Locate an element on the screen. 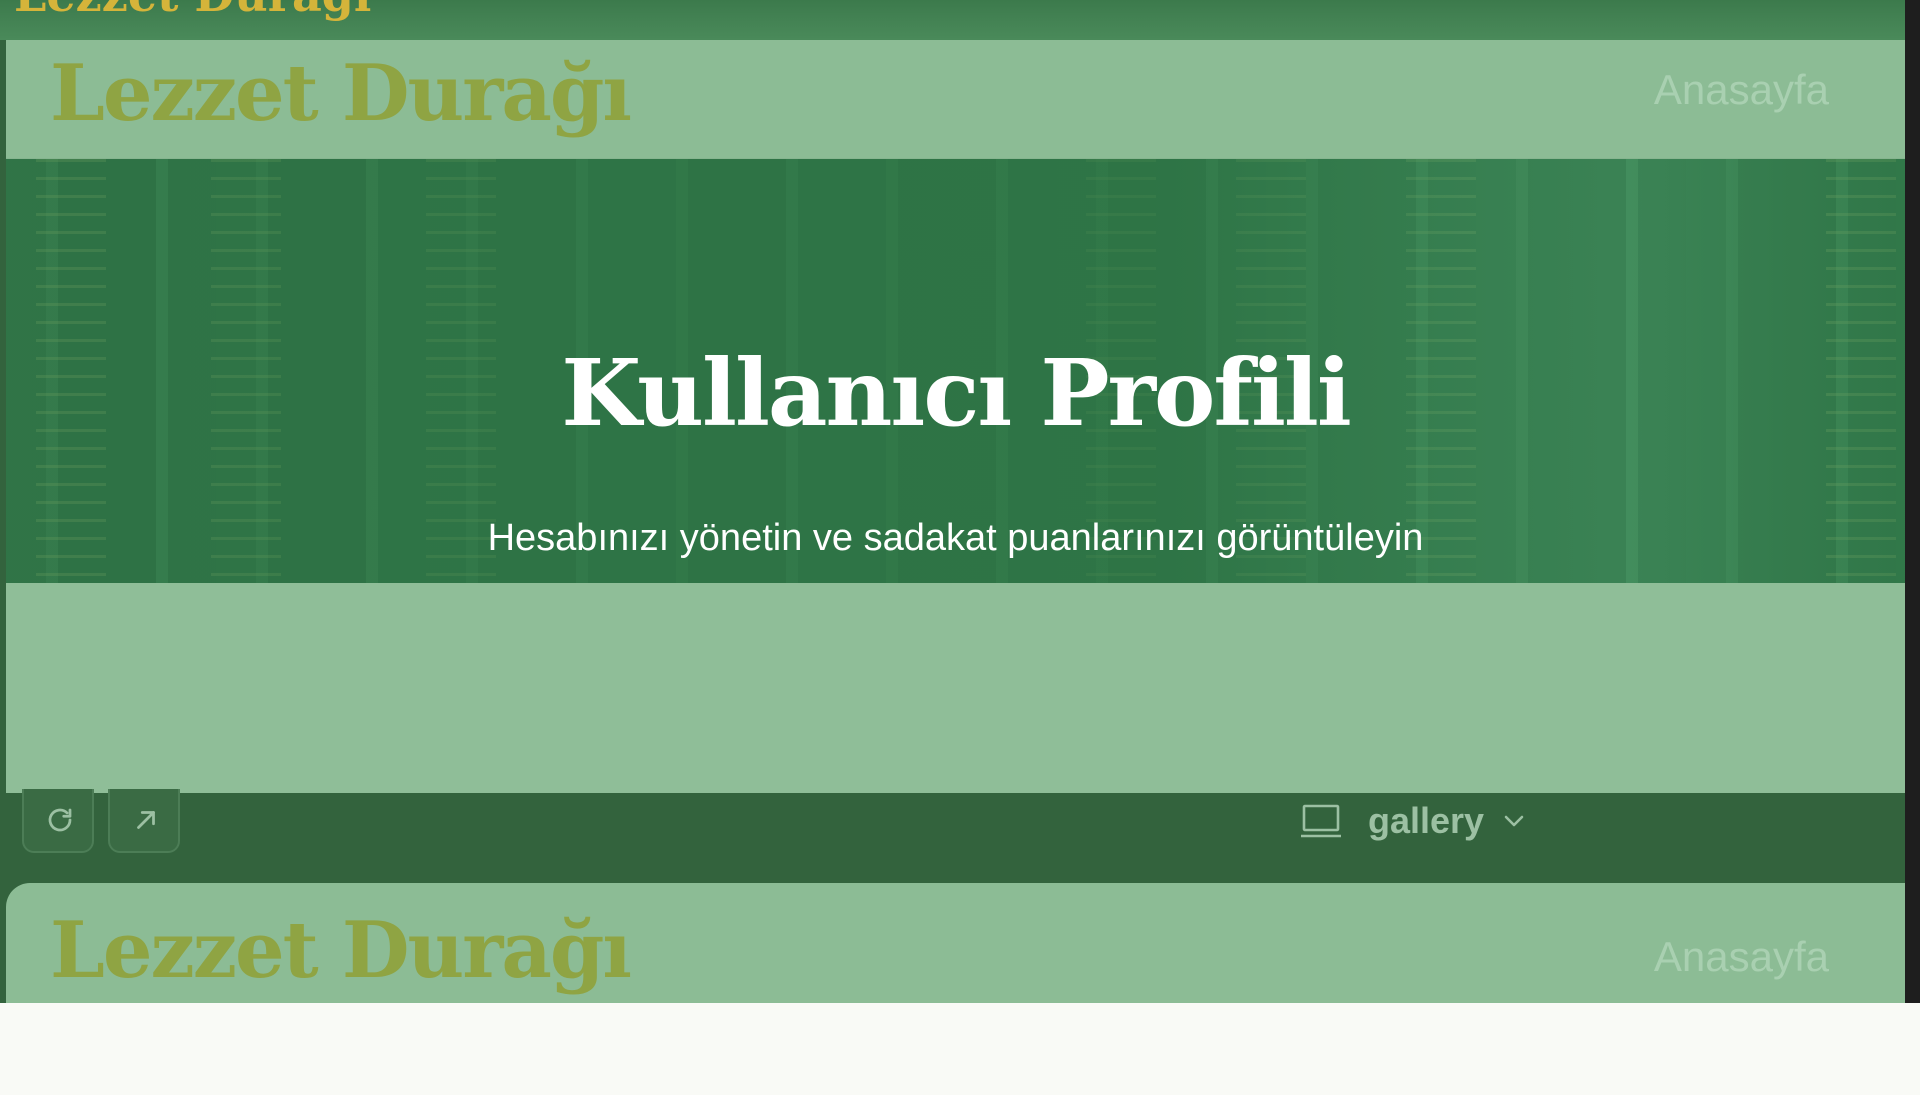 This screenshot has height=1095, width=1920. window-edge is located at coordinates (1912, 501).